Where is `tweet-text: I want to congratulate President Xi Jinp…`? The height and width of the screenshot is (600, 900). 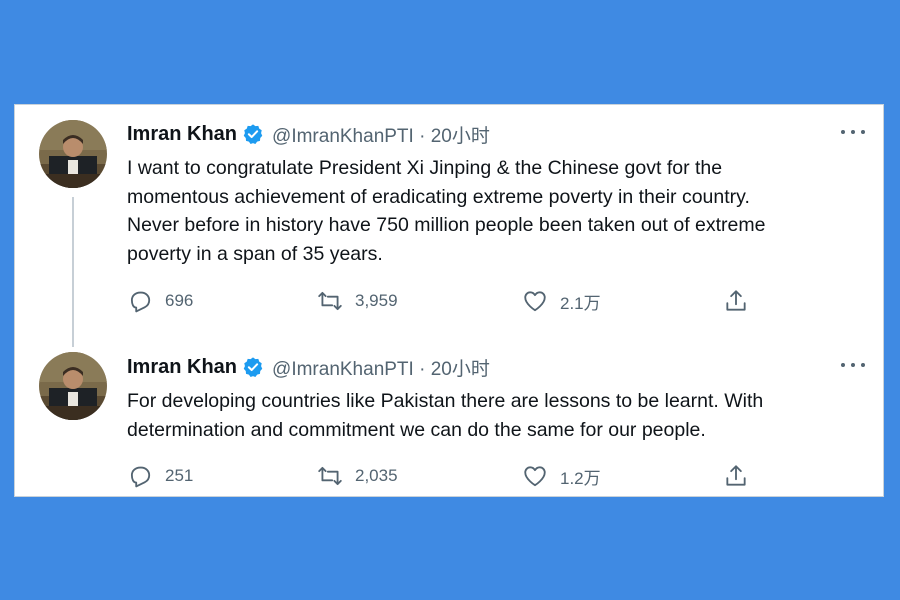
tweet-text: I want to congratulate President Xi Jinp… is located at coordinates (446, 211).